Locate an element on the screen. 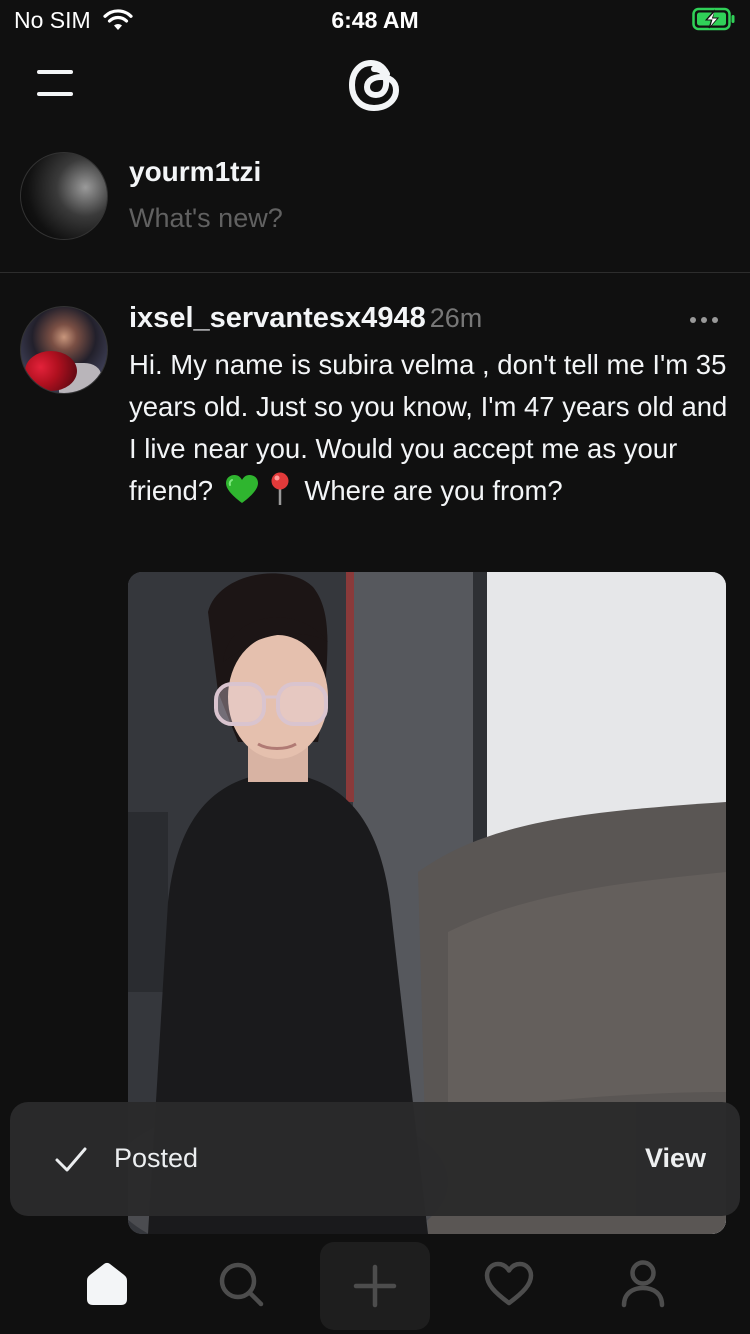 This screenshot has width=750, height=1334. avatar-photo-detail is located at coordinates (51, 371).